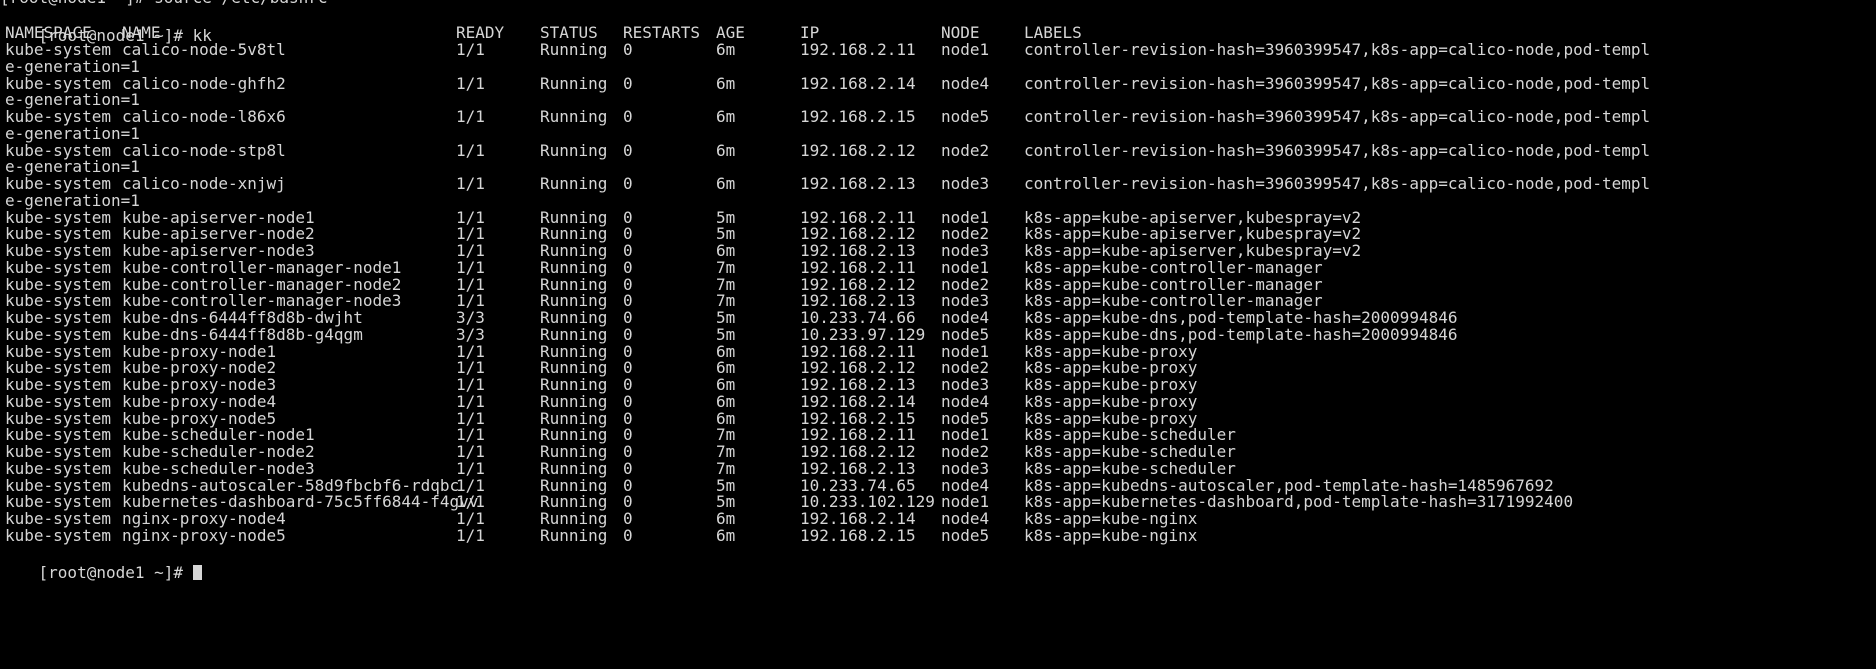 This screenshot has width=1876, height=669. What do you see at coordinates (204, 150) in the screenshot?
I see `cell-name: calico-node-stp8l` at bounding box center [204, 150].